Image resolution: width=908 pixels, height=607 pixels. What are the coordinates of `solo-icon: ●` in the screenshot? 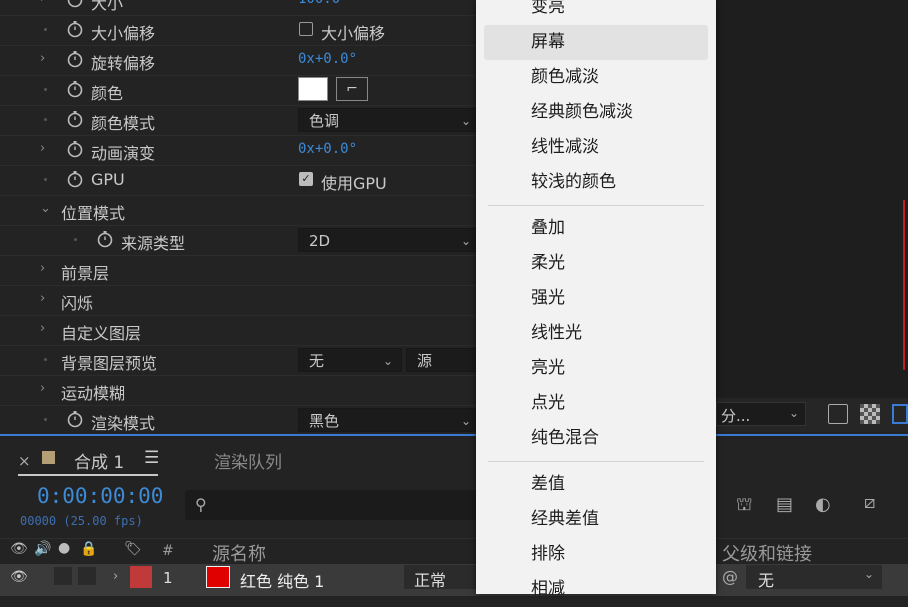 It's located at (64, 548).